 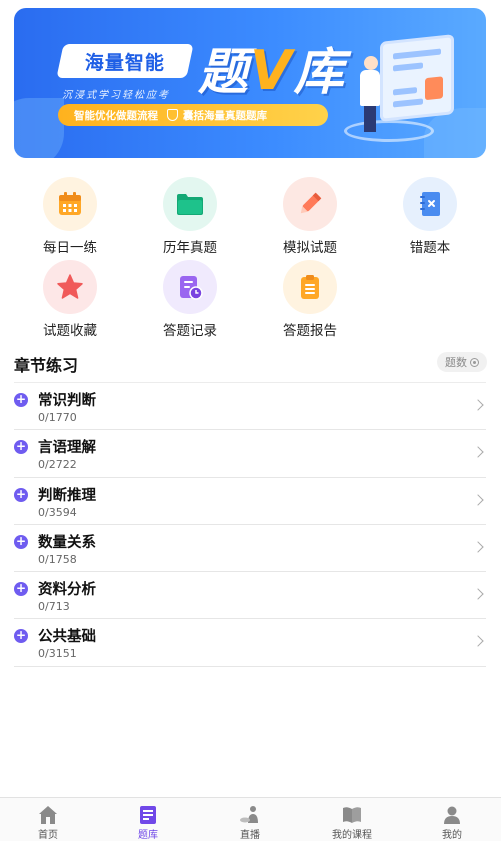 What do you see at coordinates (57, 559) in the screenshot?
I see `chapter-progress: 0/1758` at bounding box center [57, 559].